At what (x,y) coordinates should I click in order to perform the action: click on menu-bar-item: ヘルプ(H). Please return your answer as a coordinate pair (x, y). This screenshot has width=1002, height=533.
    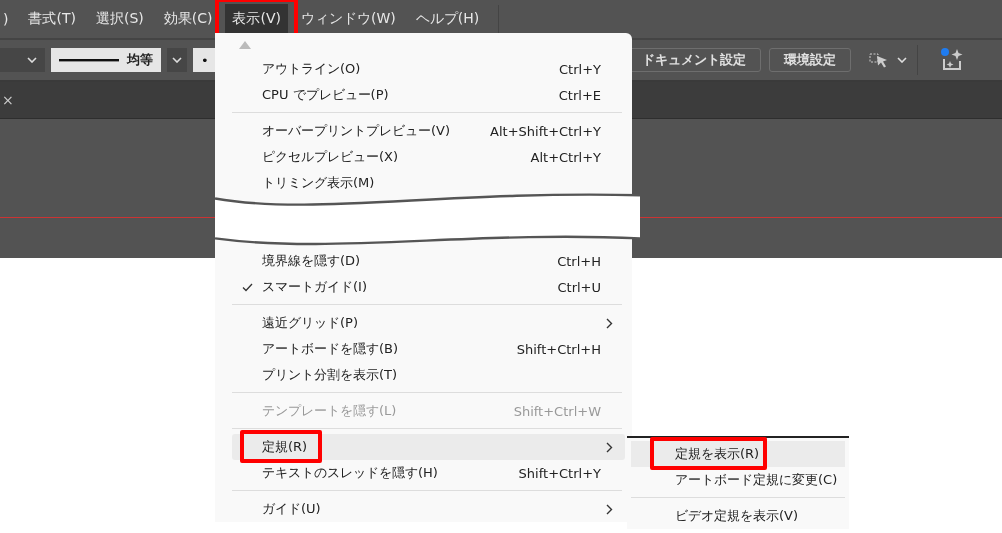
    Looking at the image, I should click on (447, 19).